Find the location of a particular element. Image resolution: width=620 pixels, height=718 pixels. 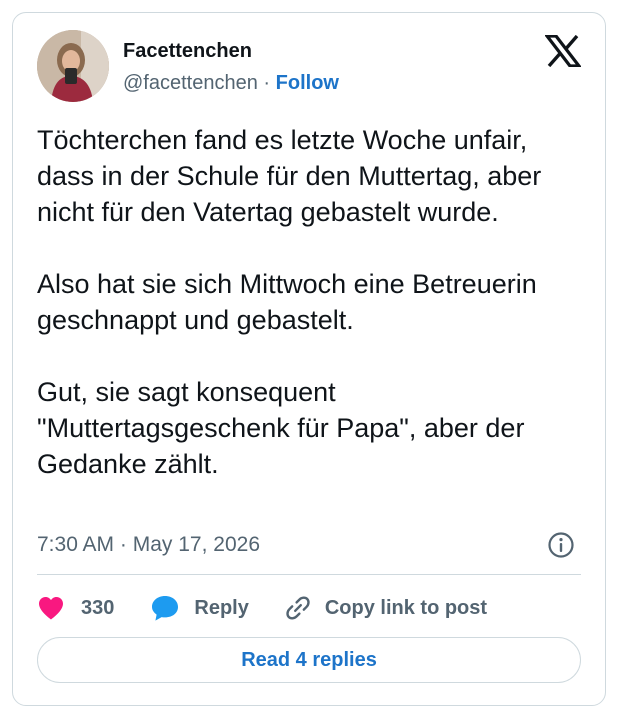

tweet-timestamp: 7:30 AM · May 17, 2026 is located at coordinates (148, 545).